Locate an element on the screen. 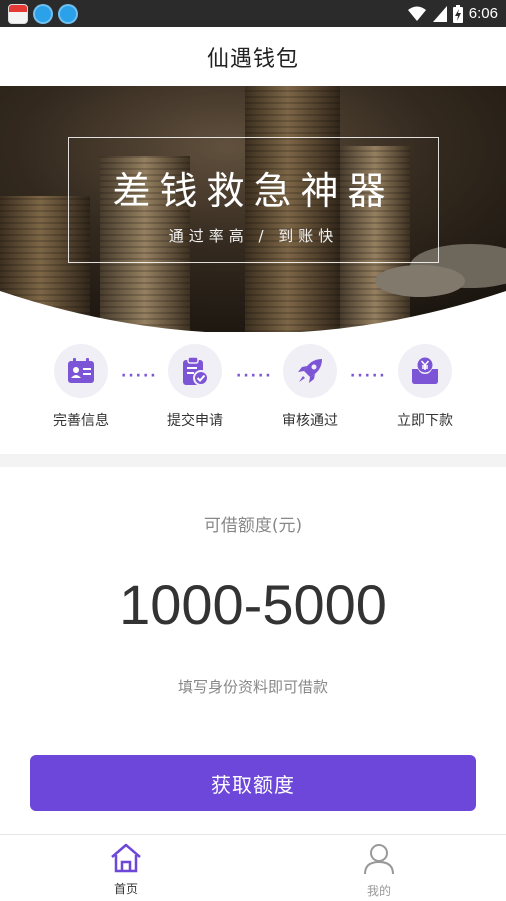 The image size is (506, 901). loan-limit-label: 可借额度(元) is located at coordinates (253, 526).